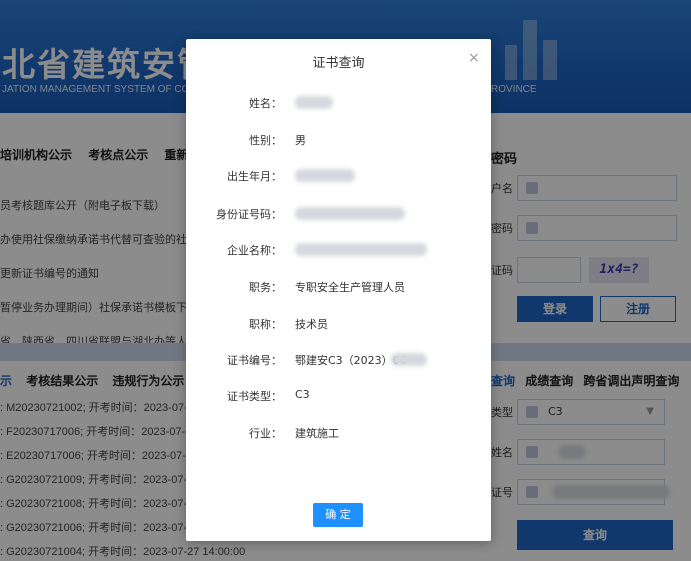 The width and height of the screenshot is (691, 561). What do you see at coordinates (249, 214) in the screenshot?
I see `field-label: 身份证号码：` at bounding box center [249, 214].